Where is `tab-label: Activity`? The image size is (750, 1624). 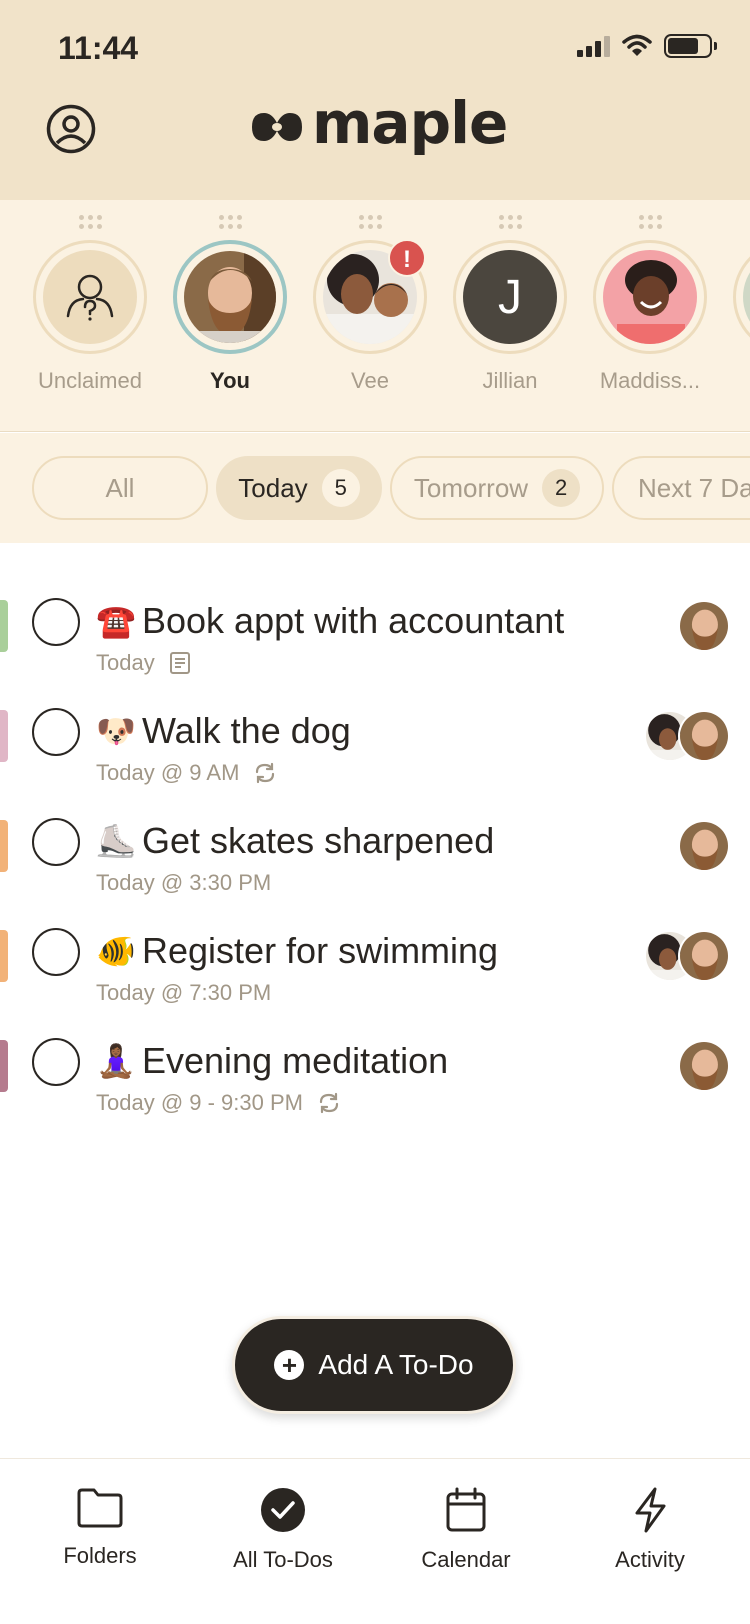 tab-label: Activity is located at coordinates (650, 1559).